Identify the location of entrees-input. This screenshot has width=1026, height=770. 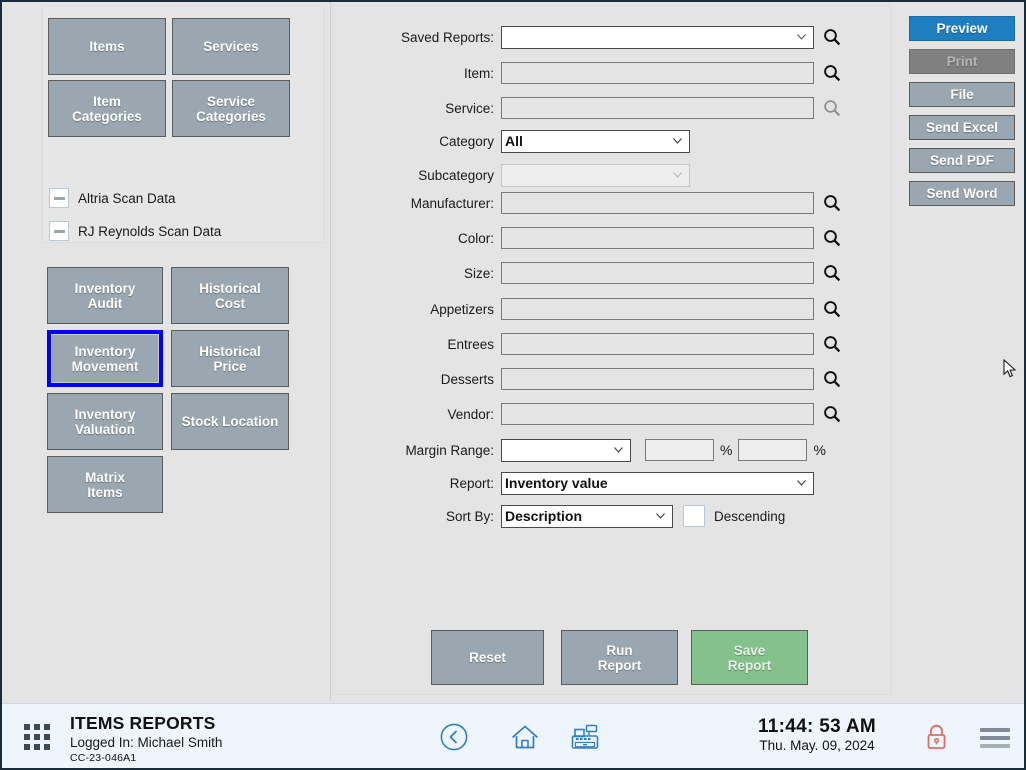
(657, 344).